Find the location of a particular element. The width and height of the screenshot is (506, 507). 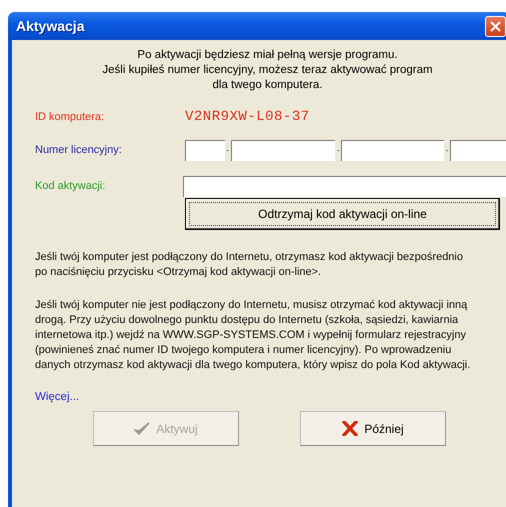

intro-text: dla twego komputera. is located at coordinates (268, 85).